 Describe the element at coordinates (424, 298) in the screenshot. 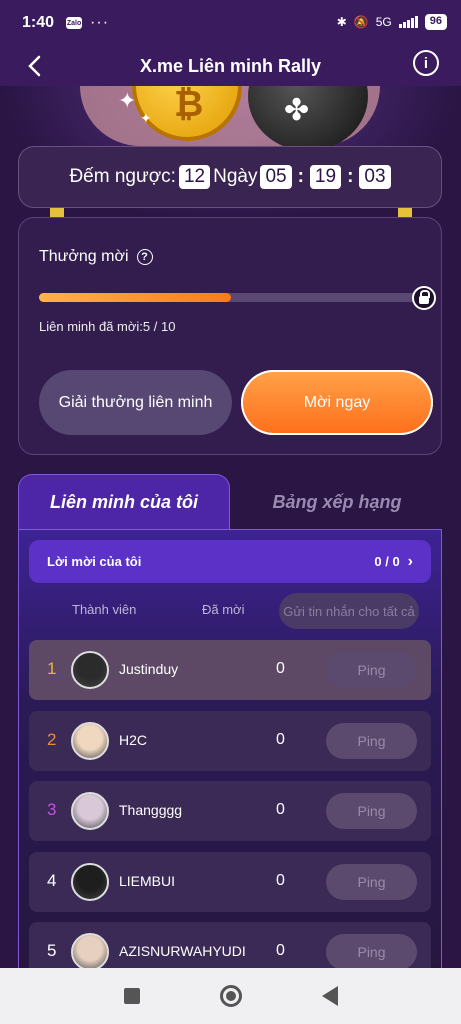

I see `lock-icon` at that location.